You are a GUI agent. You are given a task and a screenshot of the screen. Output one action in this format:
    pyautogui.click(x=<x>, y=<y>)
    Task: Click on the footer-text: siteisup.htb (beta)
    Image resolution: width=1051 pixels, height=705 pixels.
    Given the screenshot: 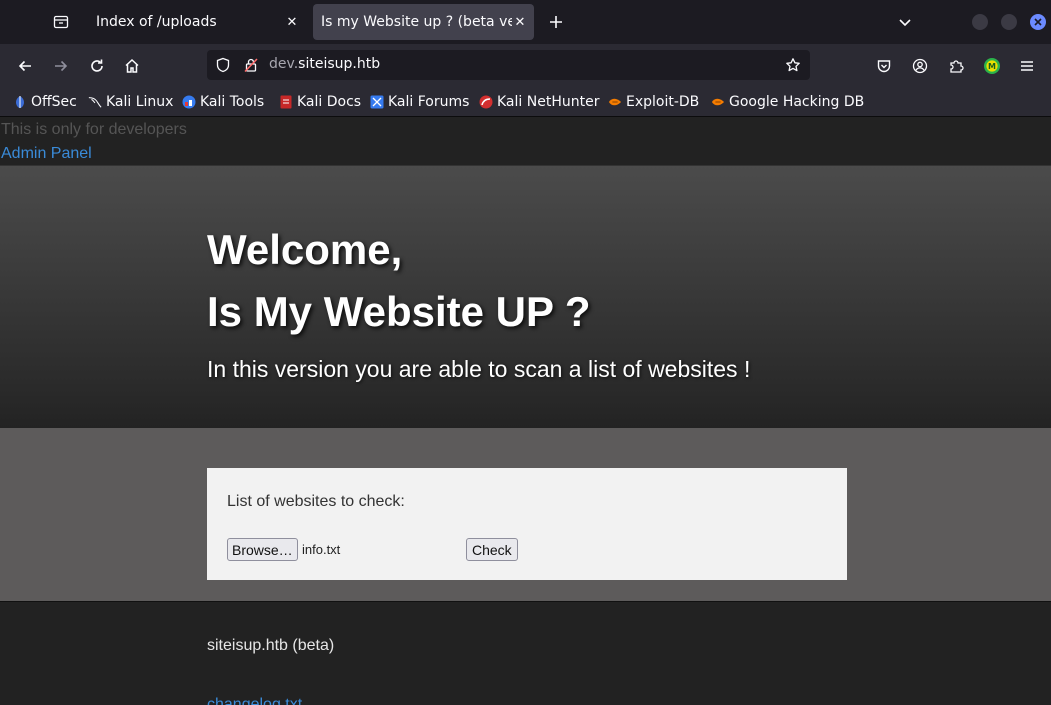 What is the action you would take?
    pyautogui.click(x=271, y=645)
    